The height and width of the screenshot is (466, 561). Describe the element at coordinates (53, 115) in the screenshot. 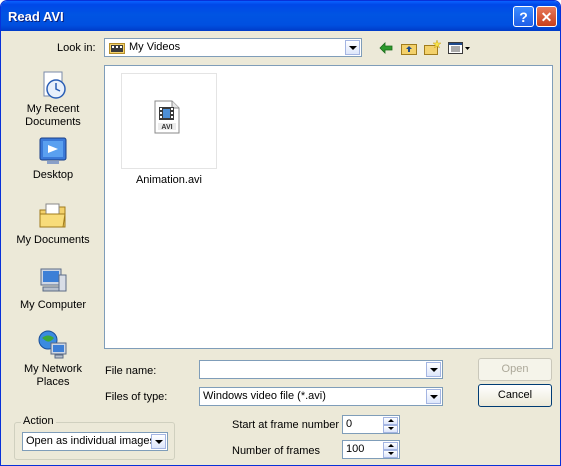

I see `place-label: My Recent Documents` at that location.